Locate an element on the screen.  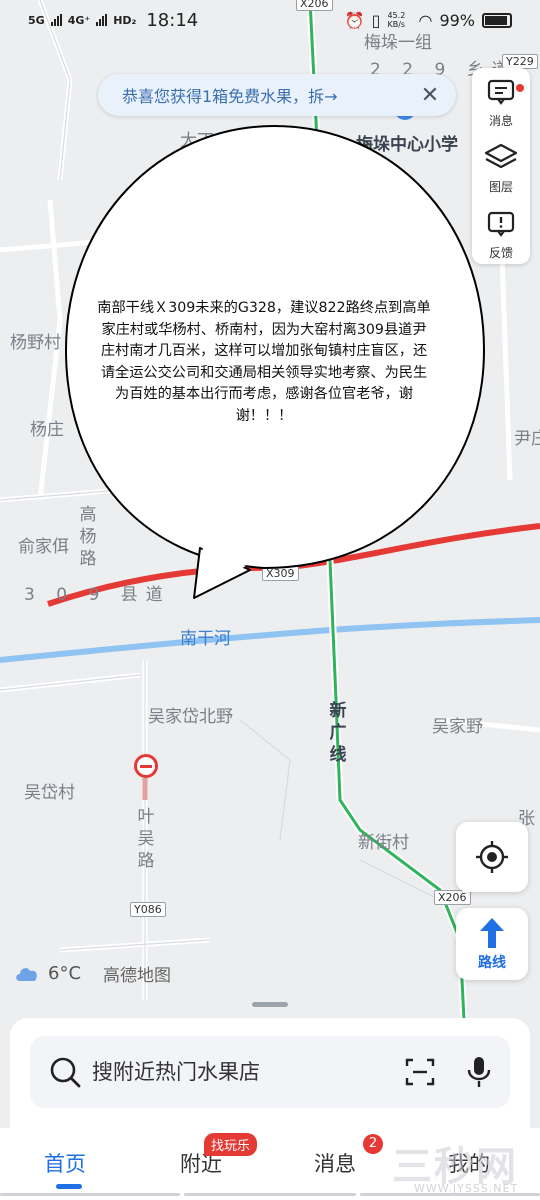
layers-icon is located at coordinates (501, 156).